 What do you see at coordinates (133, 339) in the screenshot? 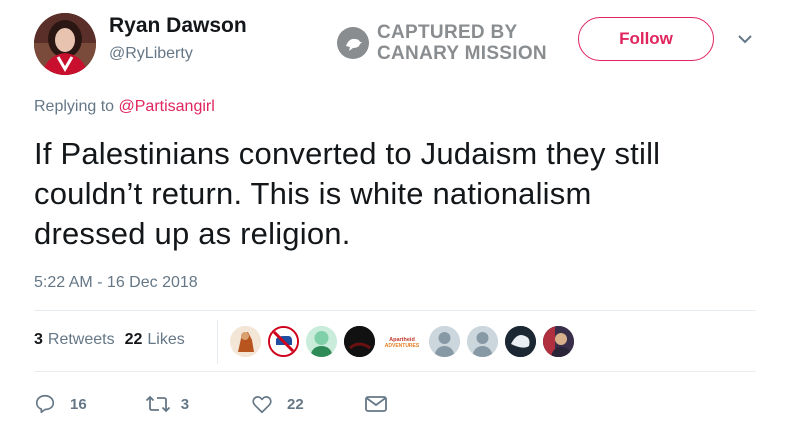
I see `likes-count: 22` at bounding box center [133, 339].